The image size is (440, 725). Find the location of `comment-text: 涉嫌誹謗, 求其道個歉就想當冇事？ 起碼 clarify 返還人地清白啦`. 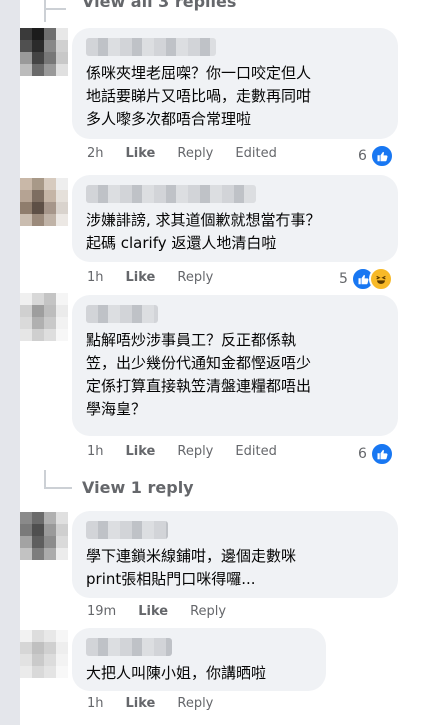

comment-text: 涉嫌誹謗, 求其道個歉就想當冇事？ 起碼 clarify 返還人地清白啦 is located at coordinates (203, 231).